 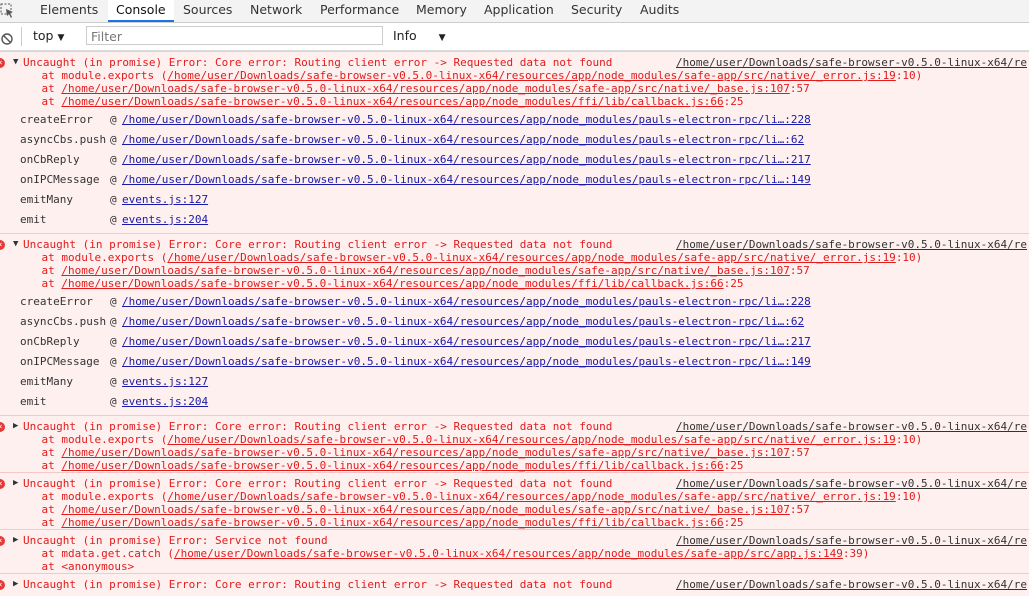 What do you see at coordinates (69, 11) in the screenshot?
I see `tab-elements: Elements` at bounding box center [69, 11].